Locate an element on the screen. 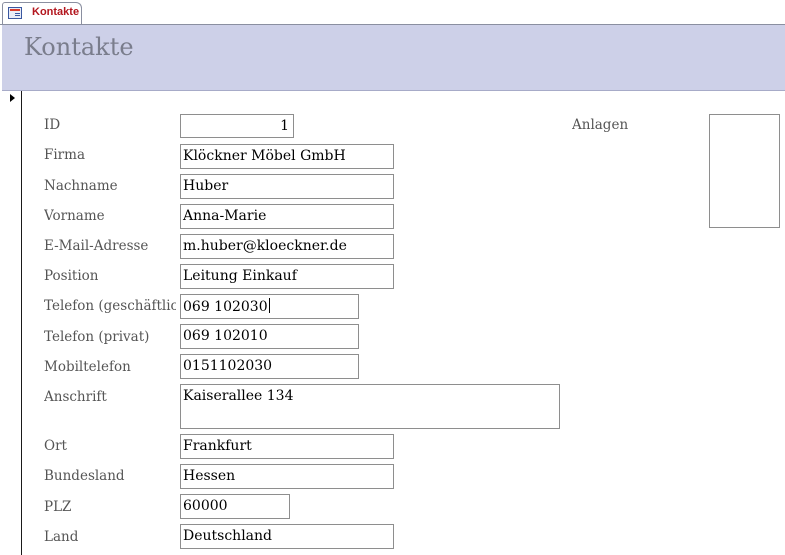  telefon-geschaeftlich-value: 069 102030 is located at coordinates (225, 307).